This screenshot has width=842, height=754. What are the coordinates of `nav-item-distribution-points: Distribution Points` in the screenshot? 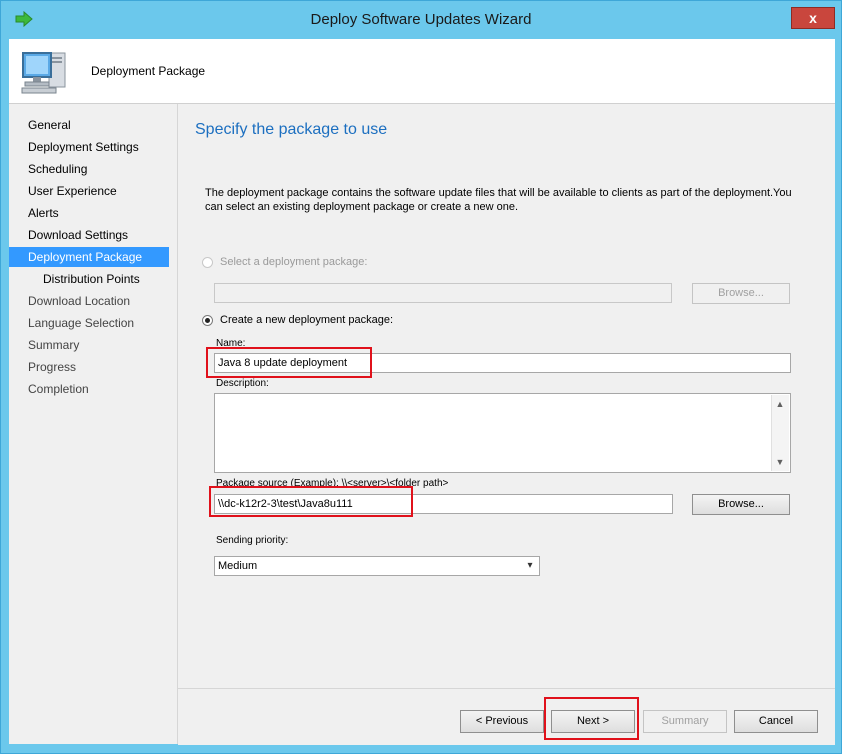 It's located at (93, 279).